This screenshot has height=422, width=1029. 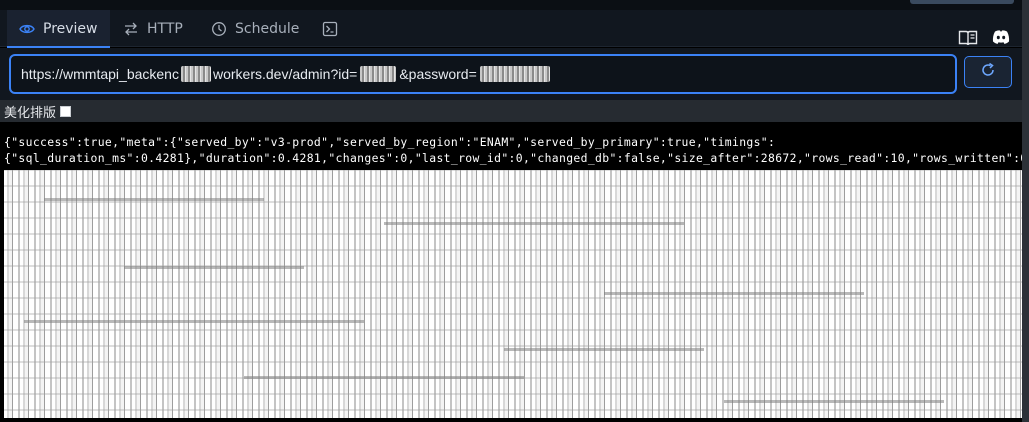 I want to click on beautify-checkbox, so click(x=66, y=111).